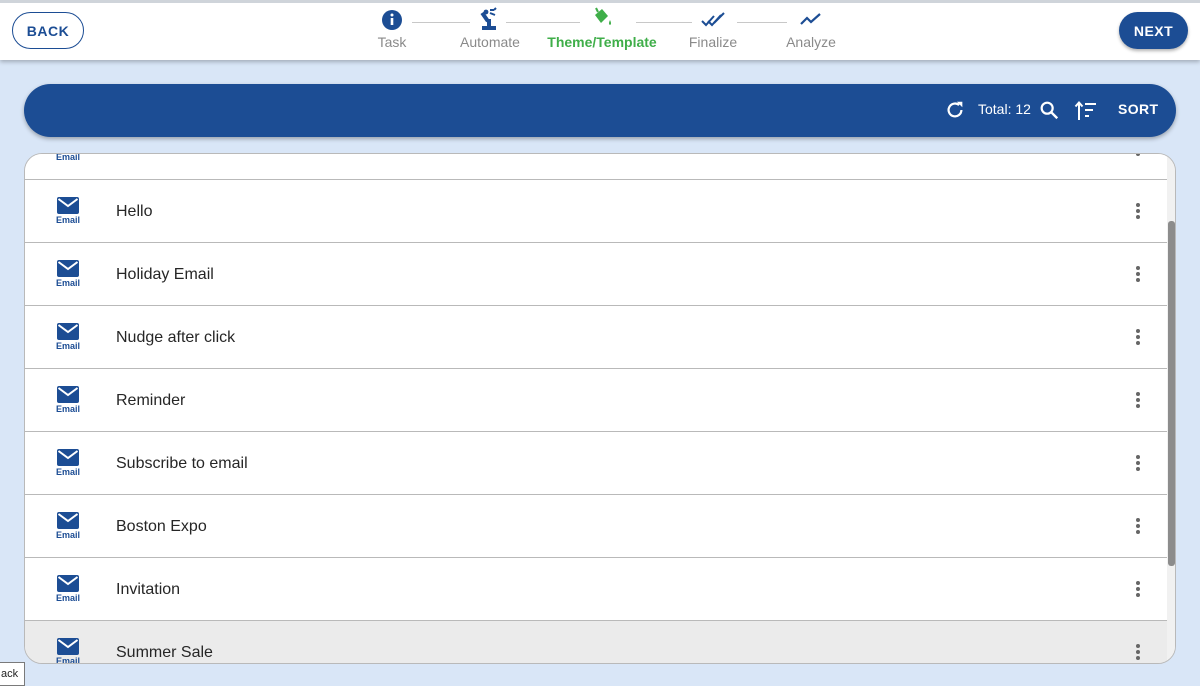 The width and height of the screenshot is (1200, 686). What do you see at coordinates (148, 589) in the screenshot?
I see `template-name: Invitation` at bounding box center [148, 589].